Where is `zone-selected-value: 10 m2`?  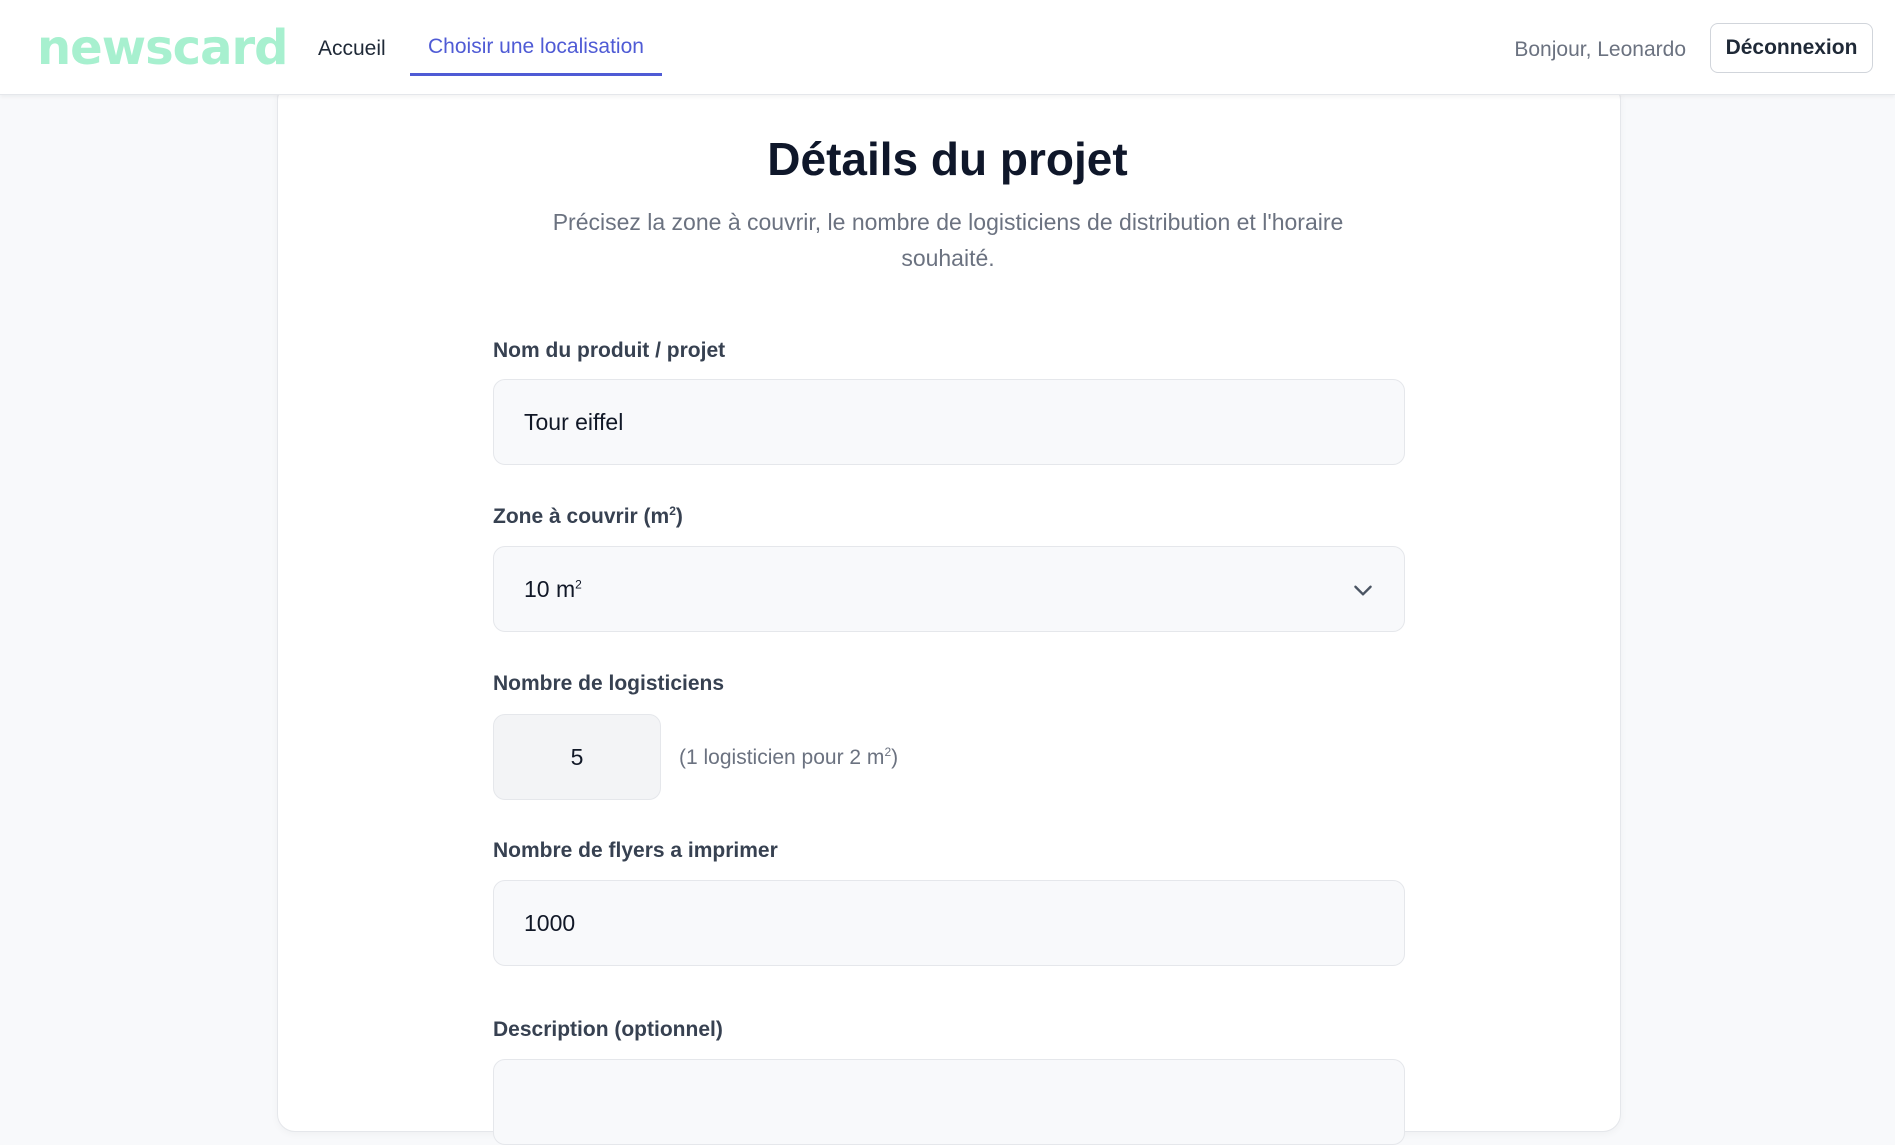 zone-selected-value: 10 m2 is located at coordinates (553, 589).